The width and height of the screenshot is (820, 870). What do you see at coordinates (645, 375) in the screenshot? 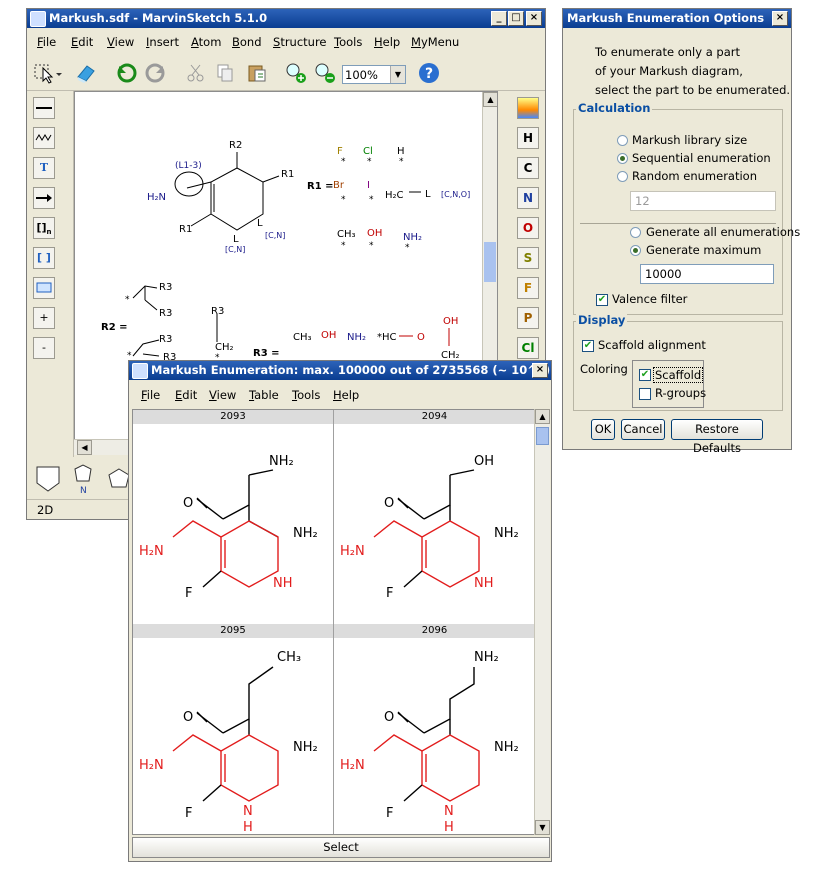
I see `coloring-scaffold-checkbox: ✔` at bounding box center [645, 375].